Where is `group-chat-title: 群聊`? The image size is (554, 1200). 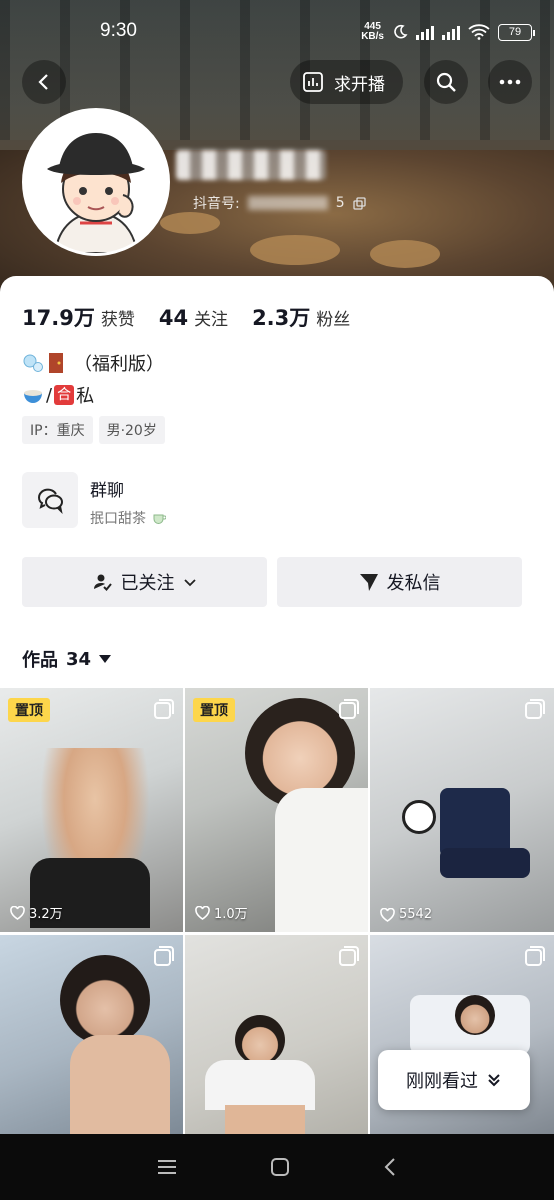 group-chat-title: 群聊 is located at coordinates (107, 491).